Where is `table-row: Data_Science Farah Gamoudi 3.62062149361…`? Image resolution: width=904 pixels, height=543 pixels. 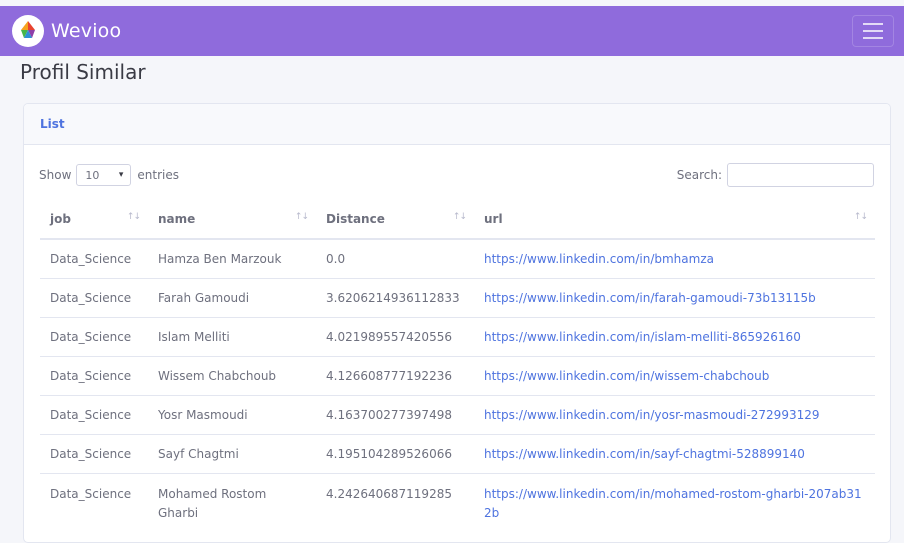 table-row: Data_Science Farah Gamoudi 3.62062149361… is located at coordinates (457, 297).